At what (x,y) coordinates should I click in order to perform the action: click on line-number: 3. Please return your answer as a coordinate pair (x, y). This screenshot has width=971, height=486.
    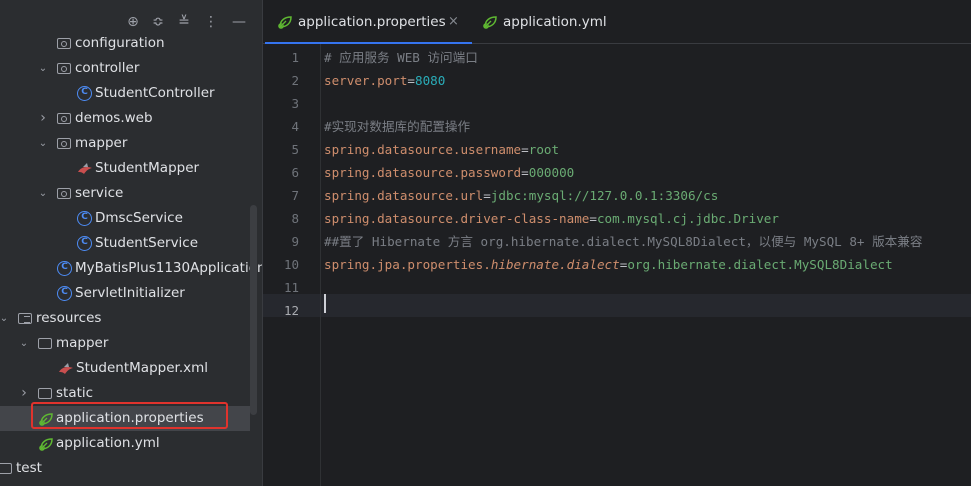
    Looking at the image, I should click on (295, 103).